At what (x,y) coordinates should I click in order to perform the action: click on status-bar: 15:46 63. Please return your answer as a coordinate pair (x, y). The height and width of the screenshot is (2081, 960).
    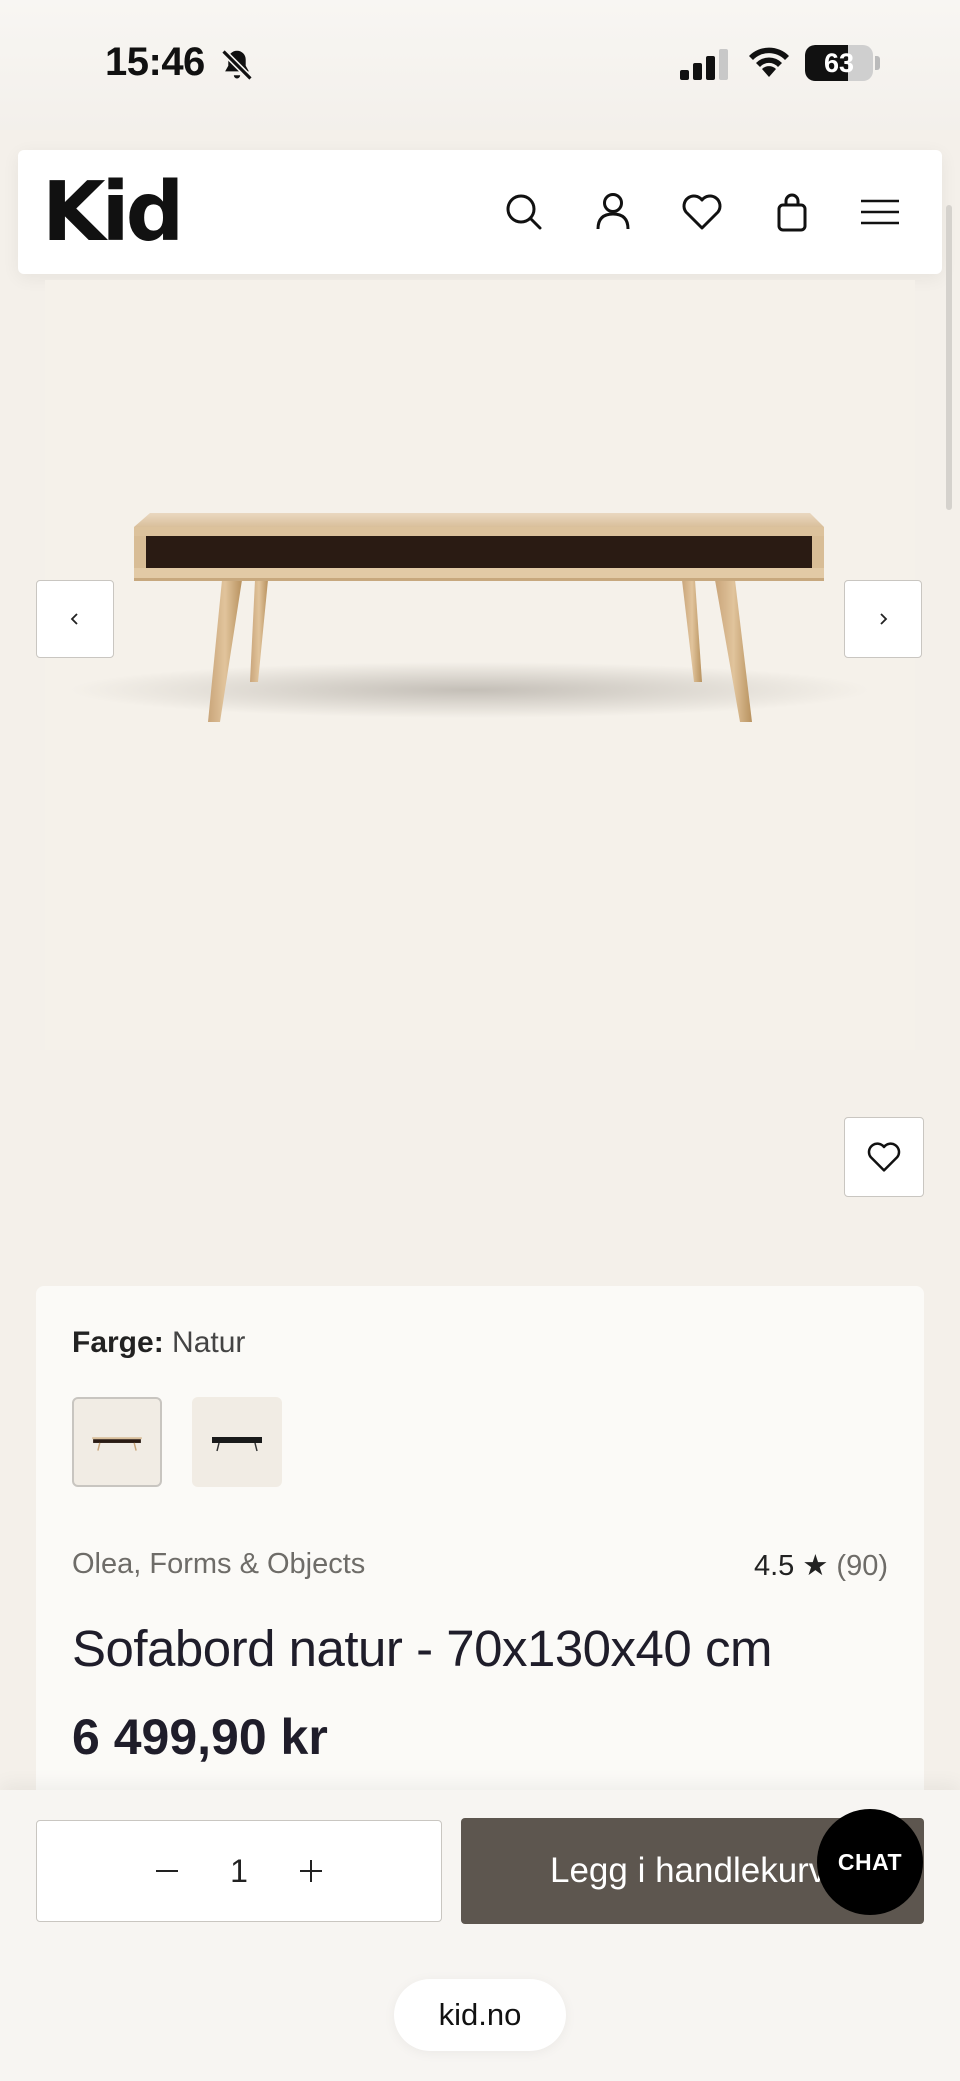
    Looking at the image, I should click on (480, 65).